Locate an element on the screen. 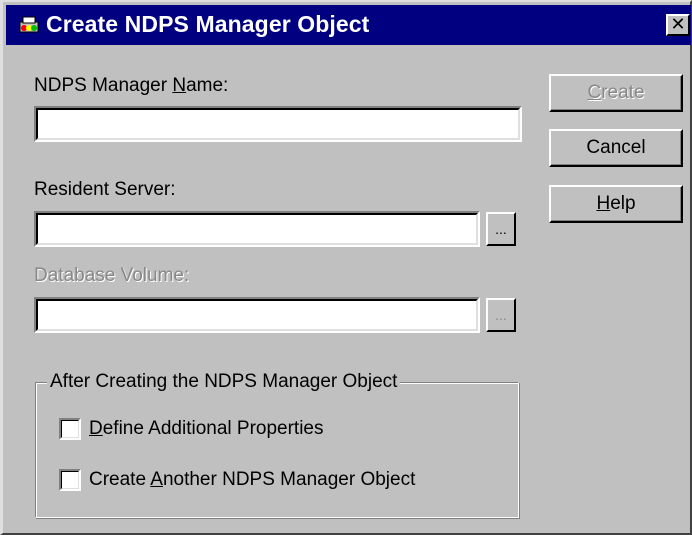  define-properties-checkbox is located at coordinates (70, 429).